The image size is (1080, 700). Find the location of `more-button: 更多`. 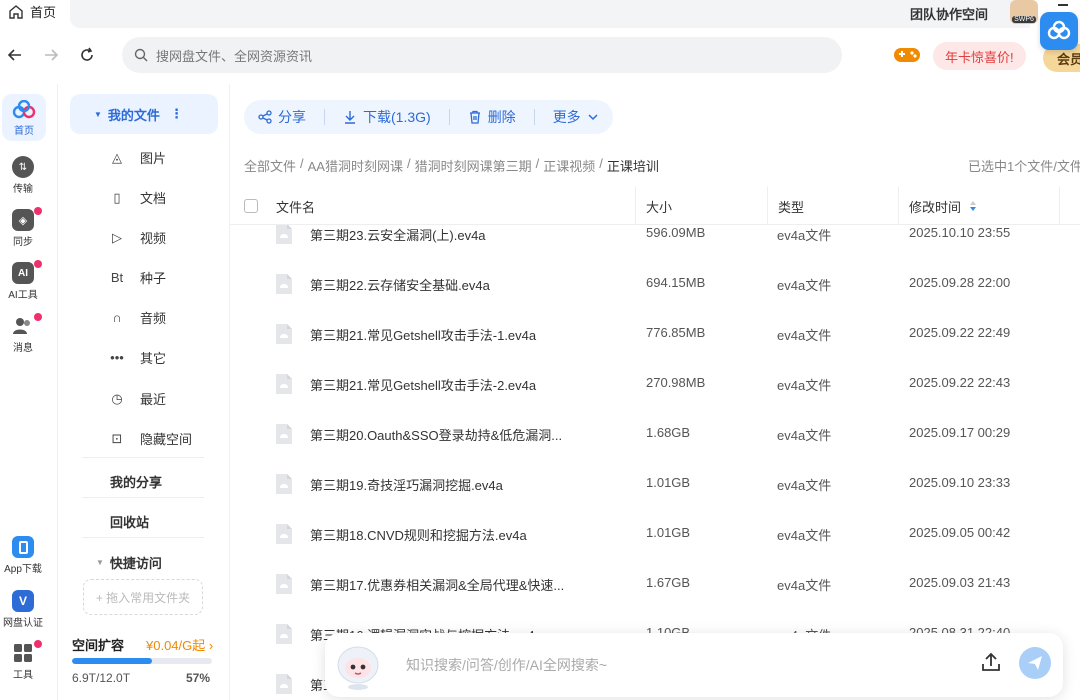

more-button: 更多 is located at coordinates (576, 117).